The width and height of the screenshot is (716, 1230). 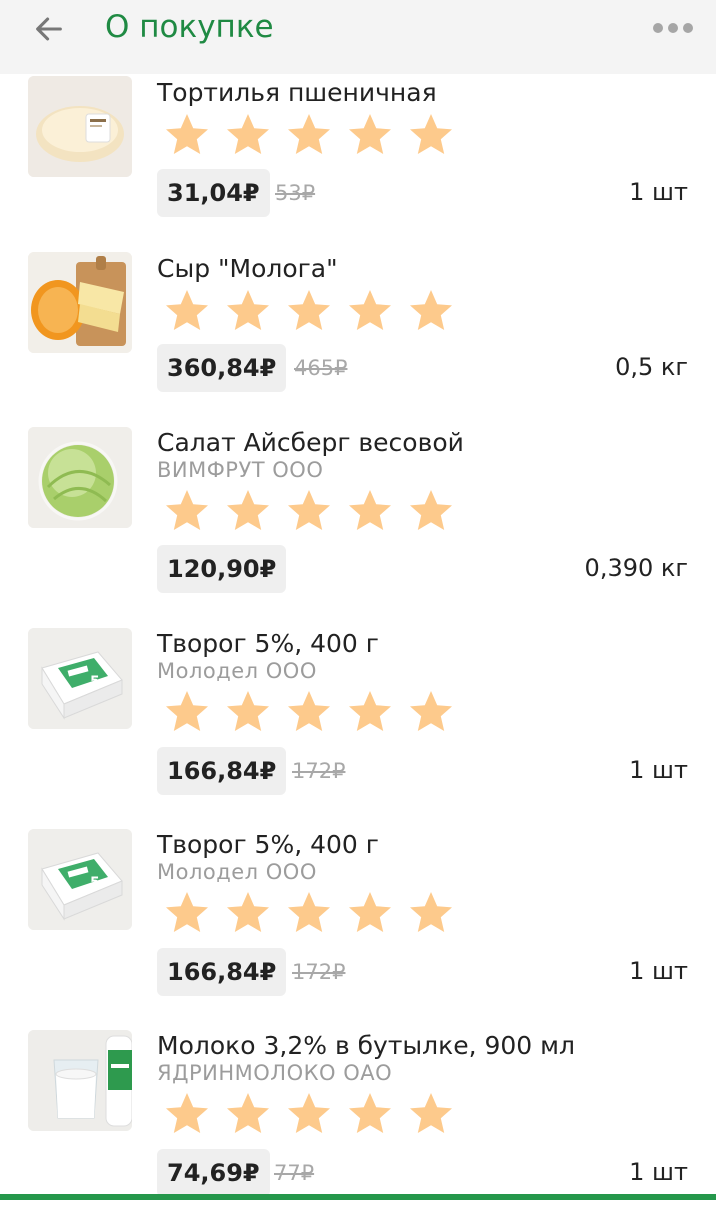 I want to click on product-name: Молоко 3,2% в бутылке, 900 мл, so click(x=366, y=1045).